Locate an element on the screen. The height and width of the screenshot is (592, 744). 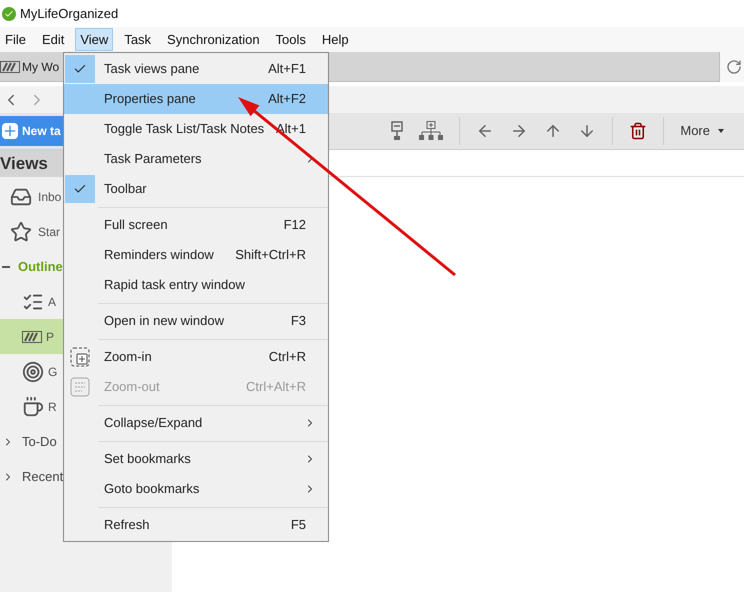
sidebar-title: Views is located at coordinates (24, 163).